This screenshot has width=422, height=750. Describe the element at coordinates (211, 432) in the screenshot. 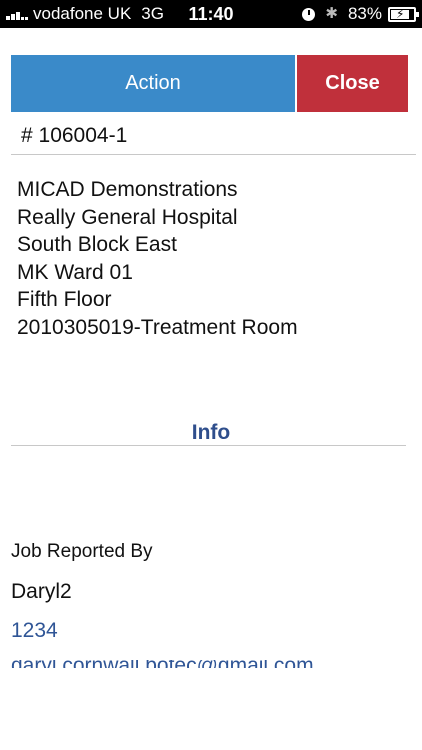

I see `info-section-title: Info` at that location.